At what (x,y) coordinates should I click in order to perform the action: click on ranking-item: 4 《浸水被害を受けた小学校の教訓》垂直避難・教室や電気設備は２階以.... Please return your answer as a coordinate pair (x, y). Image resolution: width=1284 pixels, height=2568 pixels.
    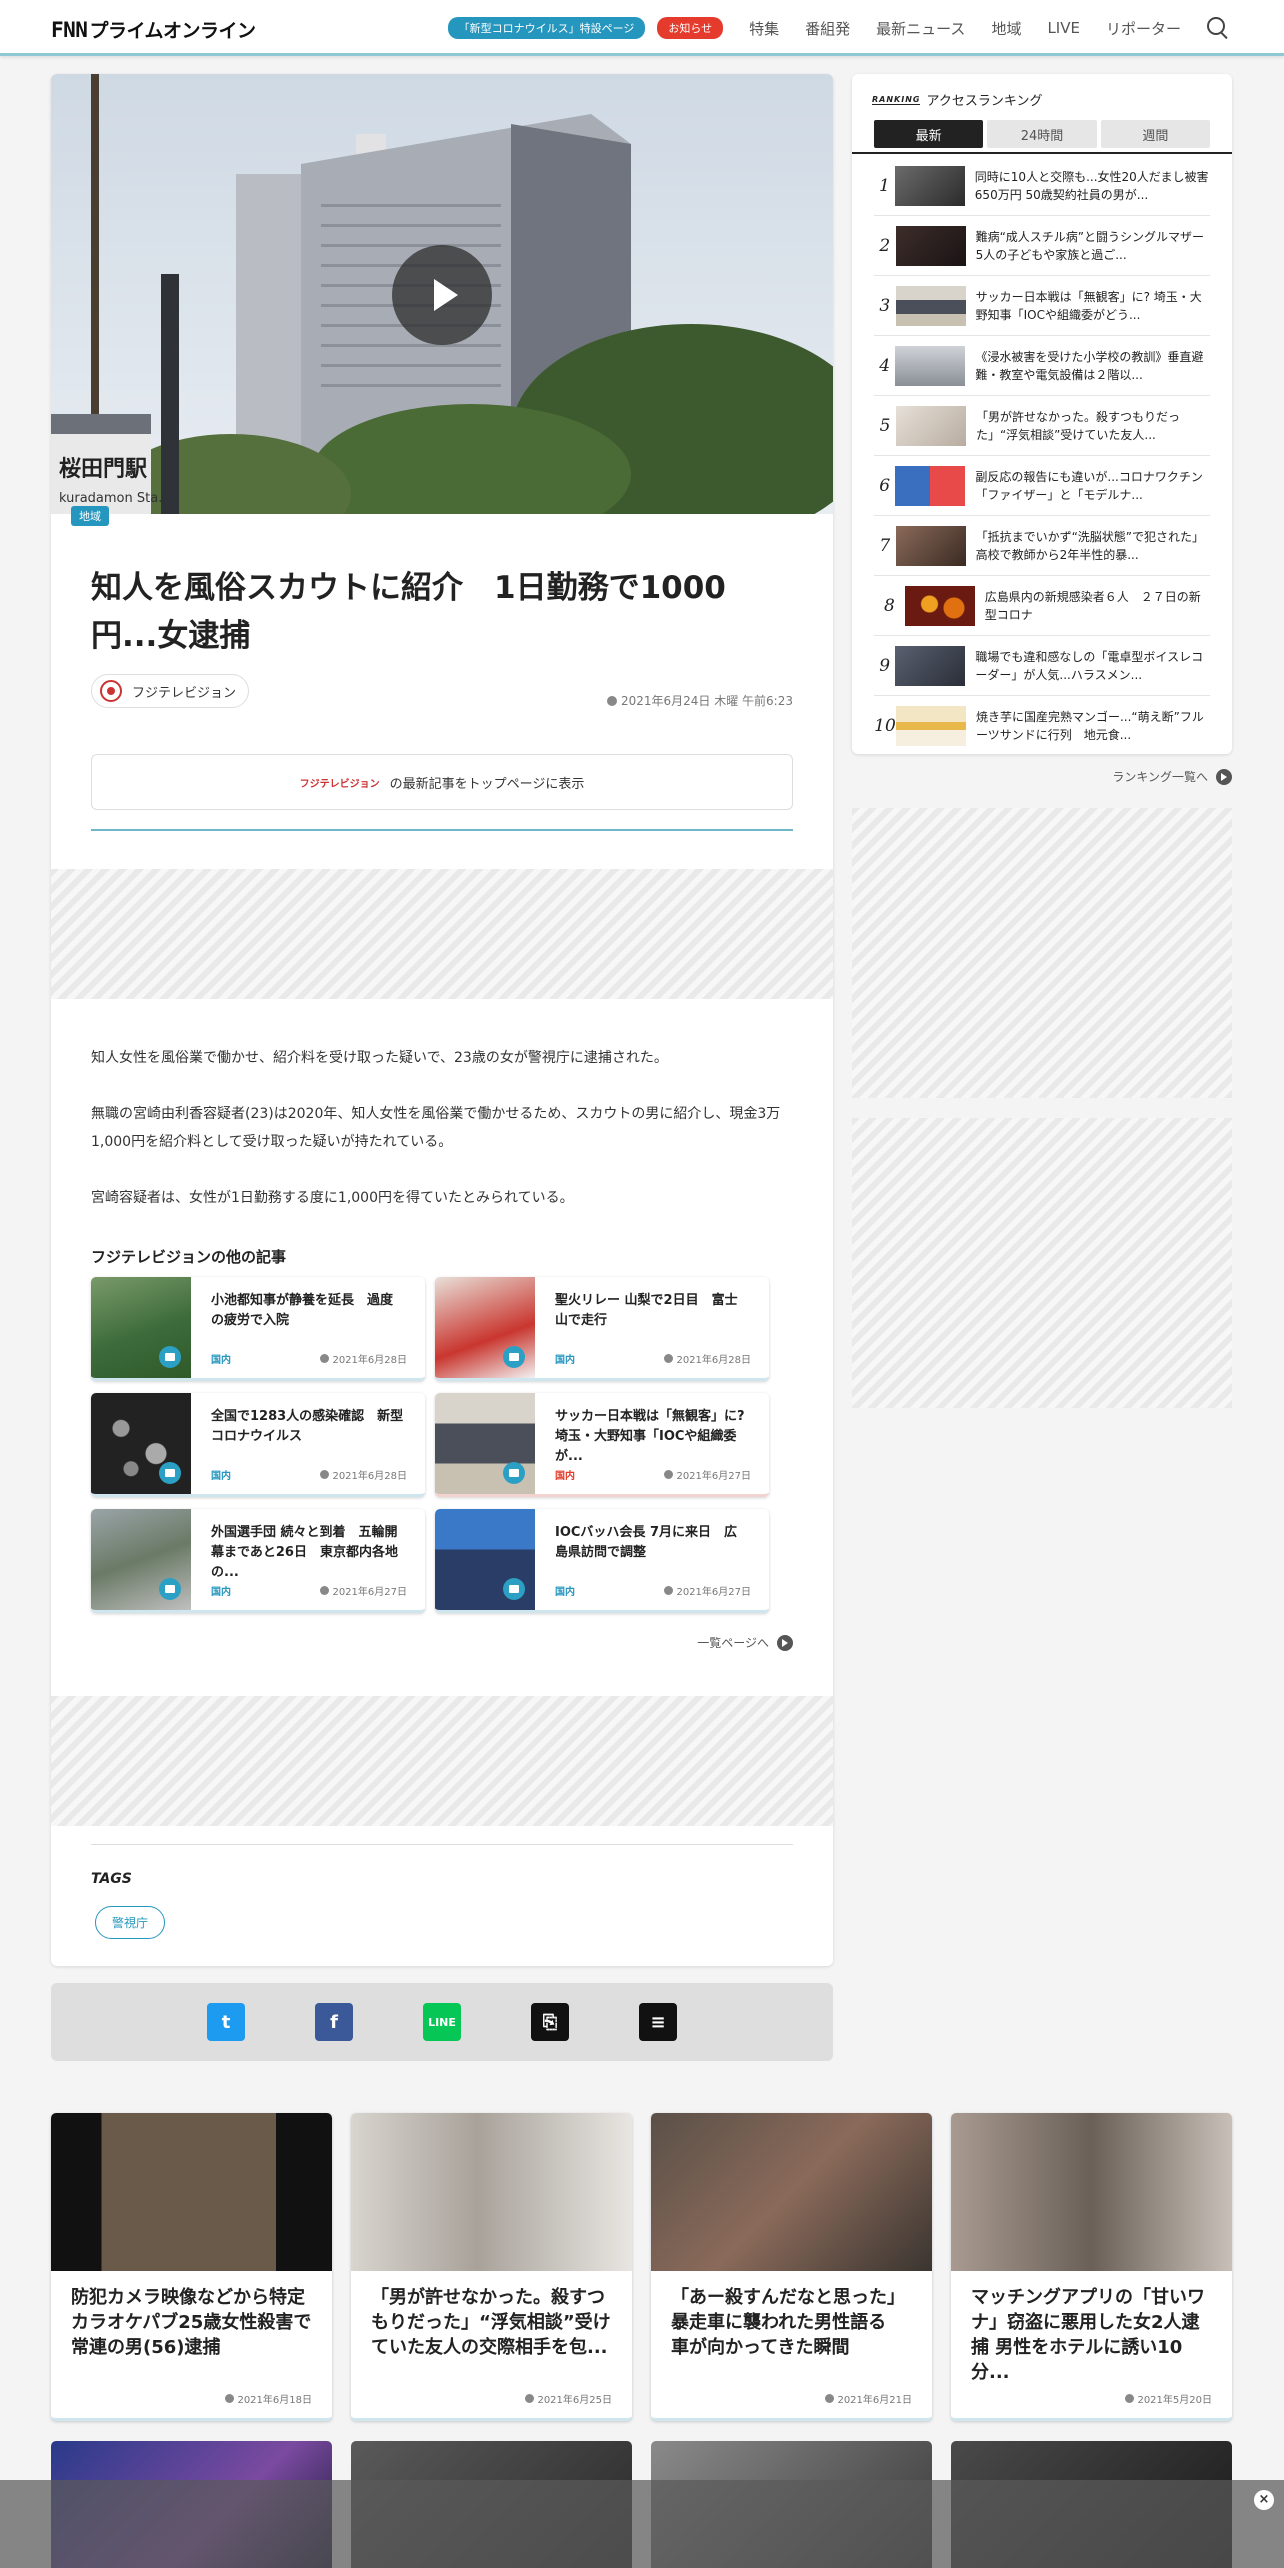
    Looking at the image, I should click on (1042, 366).